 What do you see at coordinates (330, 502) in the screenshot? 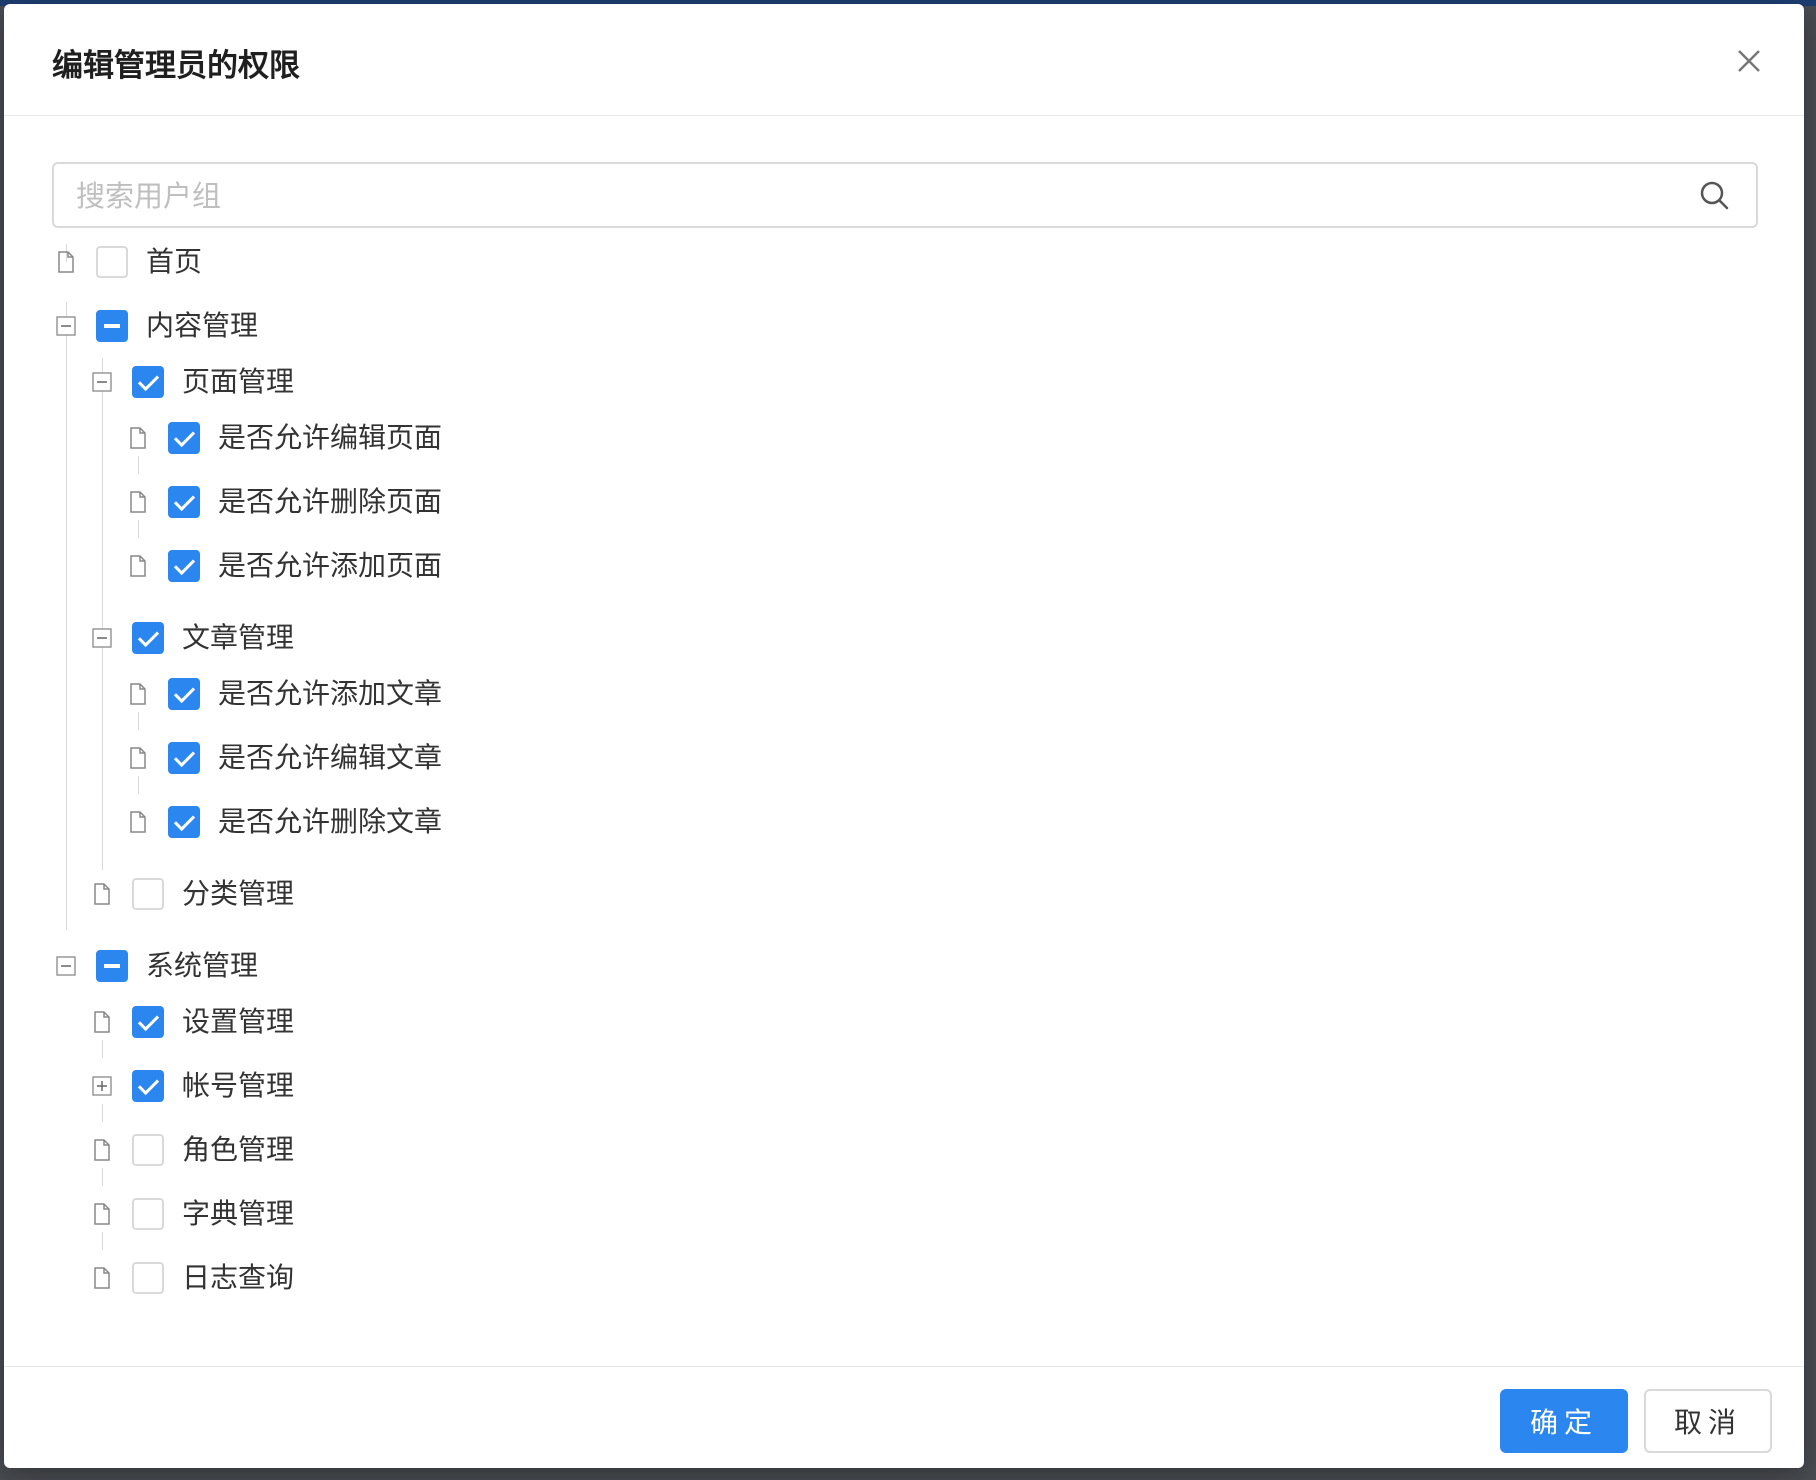
I see `tree-node-label: 是否允许删除页面` at bounding box center [330, 502].